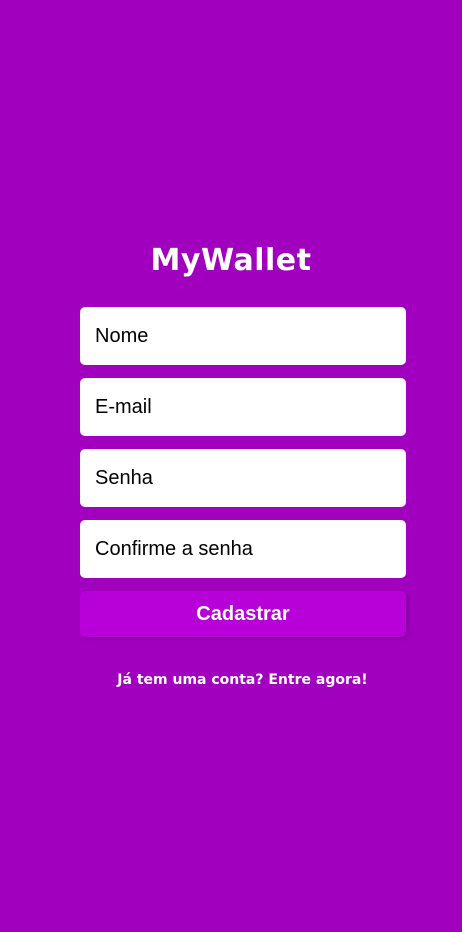  Describe the element at coordinates (243, 614) in the screenshot. I see `signup-button: Cadastrar` at that location.